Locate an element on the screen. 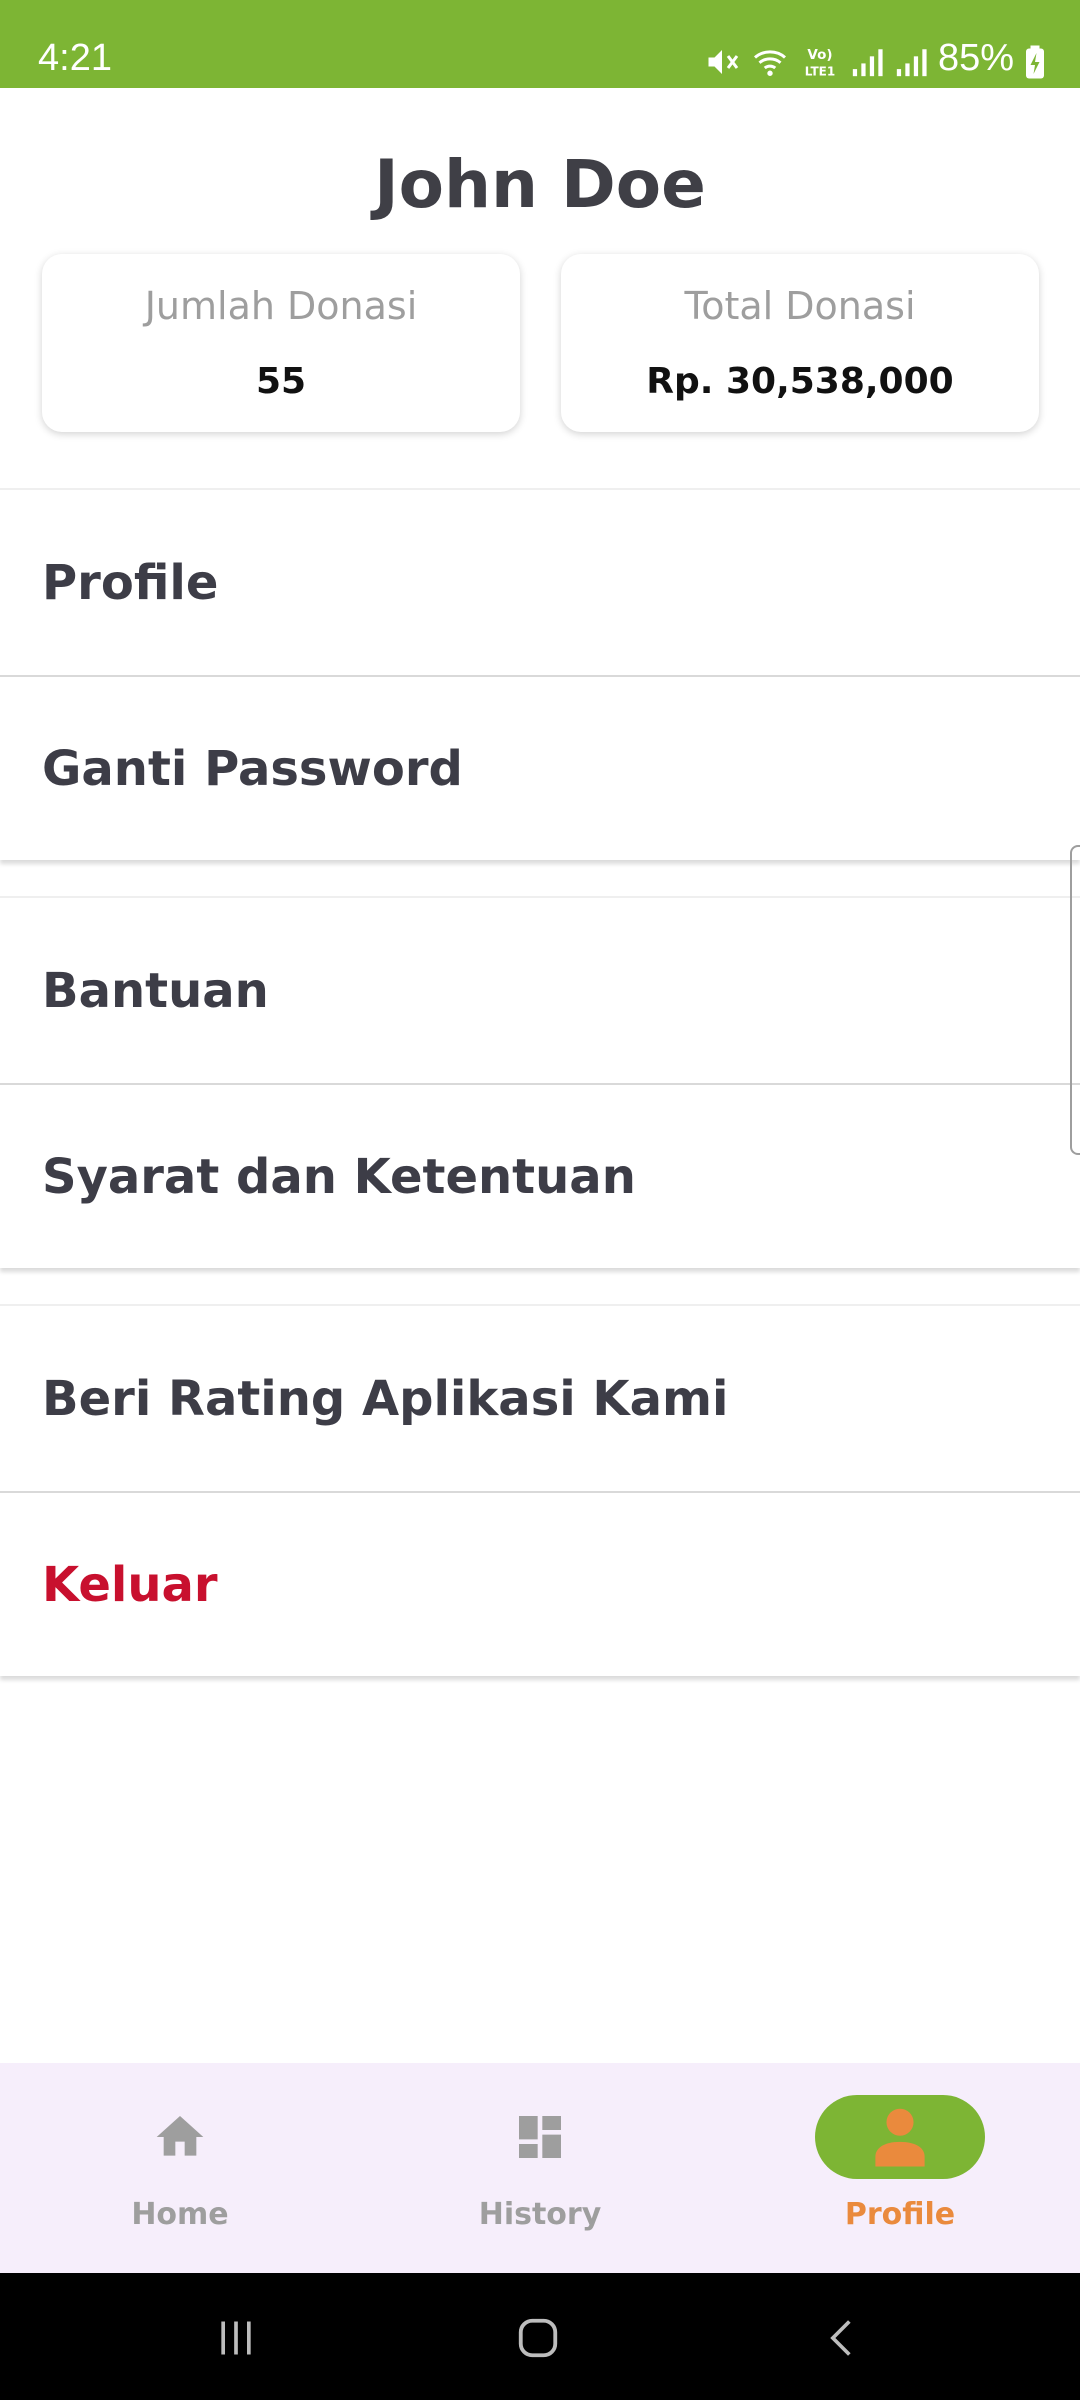 This screenshot has width=1080, height=2400. person-icon is located at coordinates (900, 2137).